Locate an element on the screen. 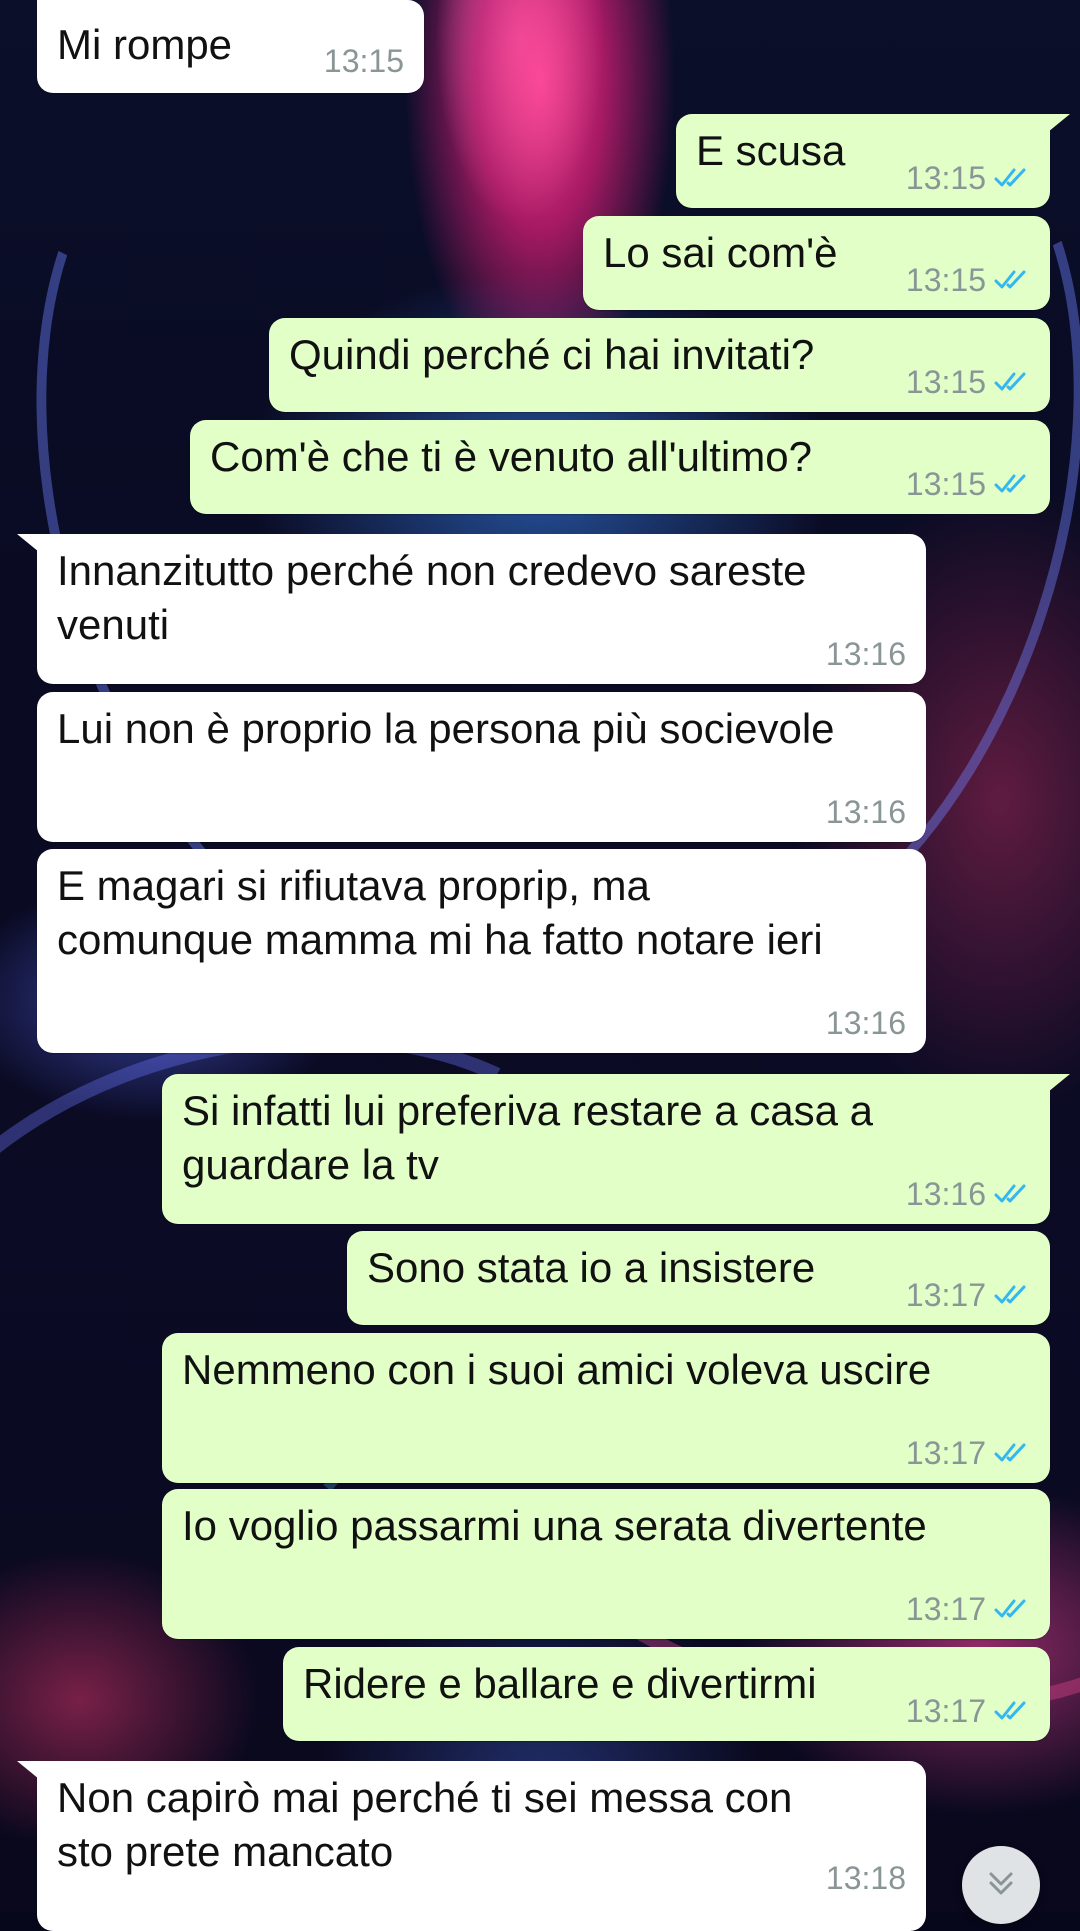 The image size is (1080, 1931). outgoing-message: E scusa 13:15 is located at coordinates (873, 161).